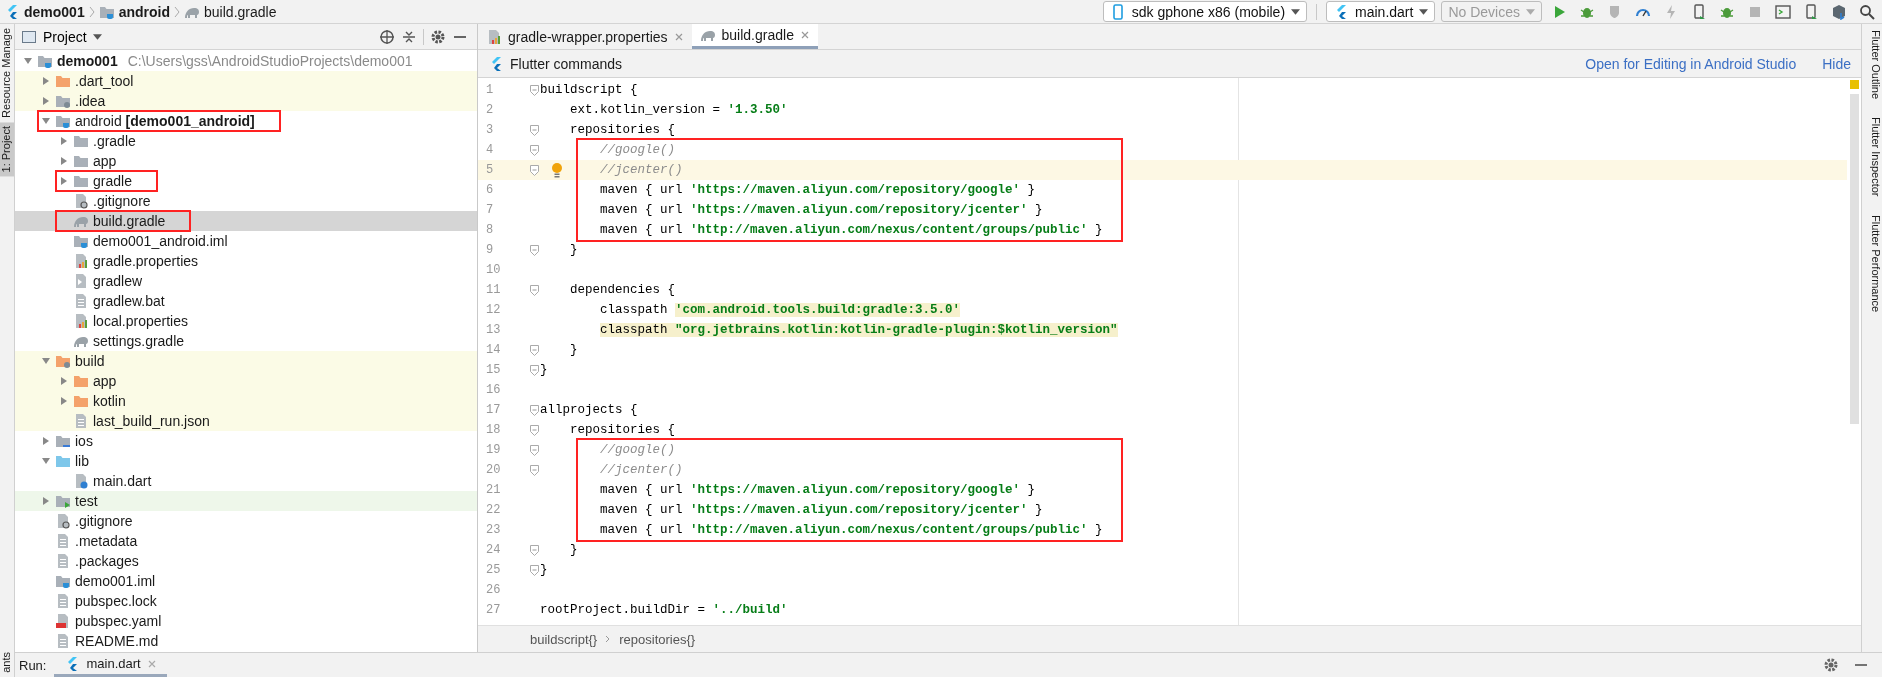 This screenshot has width=1882, height=677. Describe the element at coordinates (246, 341) in the screenshot. I see `tree-item: settings.gradle` at that location.